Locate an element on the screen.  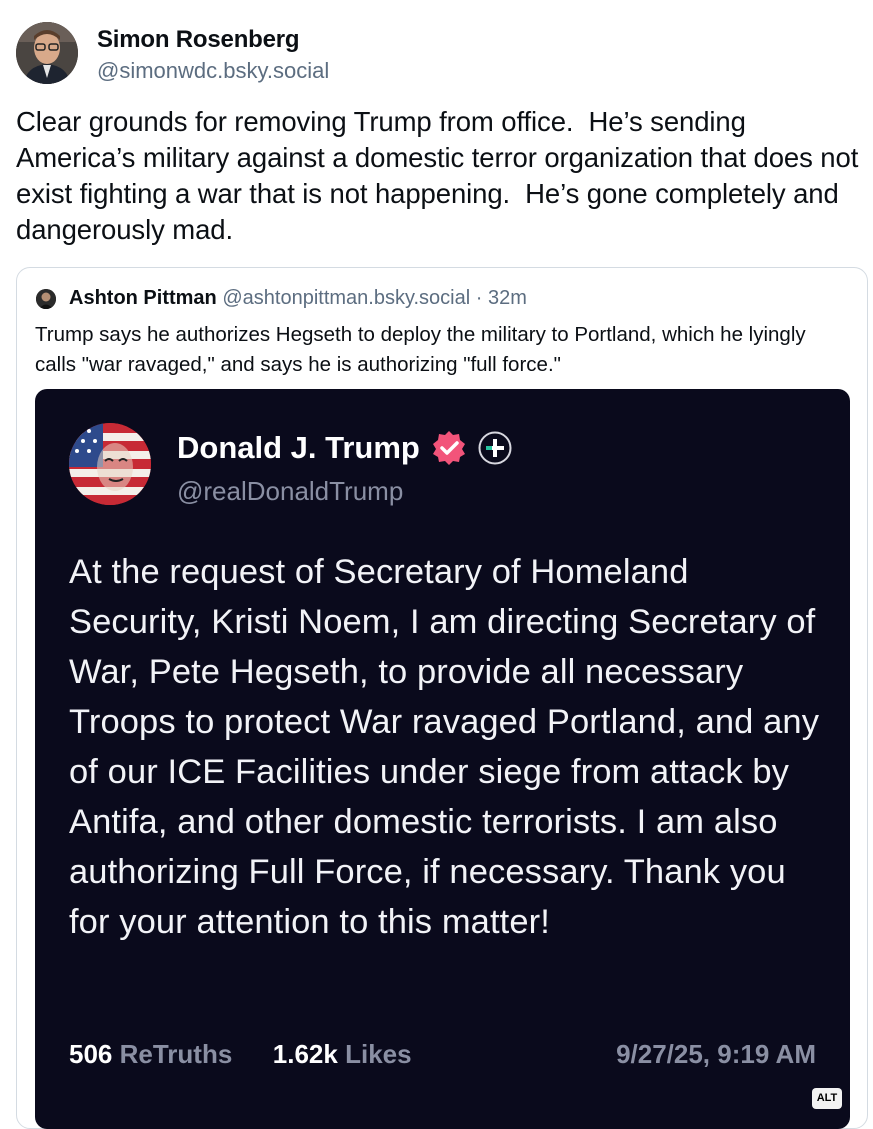
embed-author-handle: @realDonaldTrump is located at coordinates (290, 491).